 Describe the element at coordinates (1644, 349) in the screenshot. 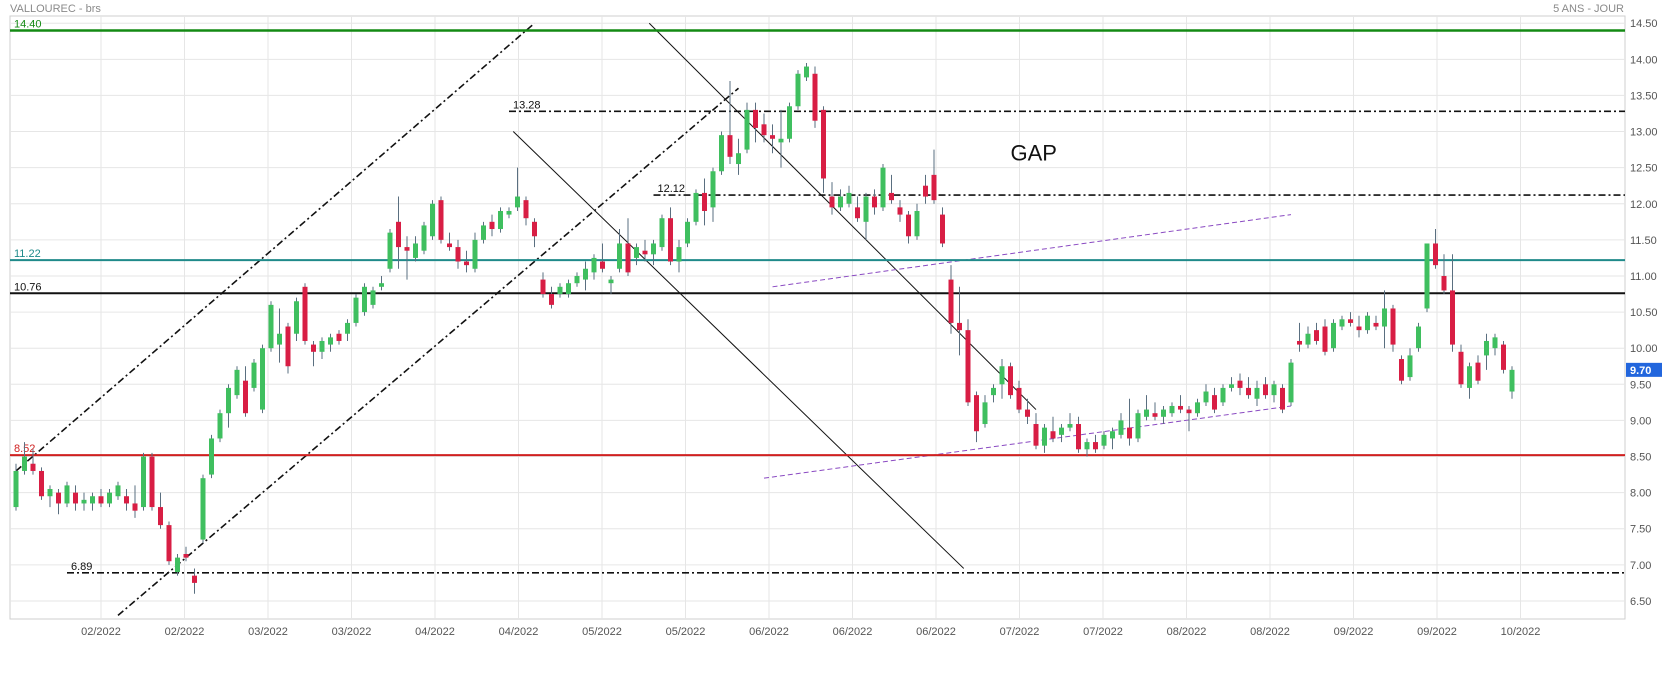

I see `y-tick-label: 10.00` at that location.